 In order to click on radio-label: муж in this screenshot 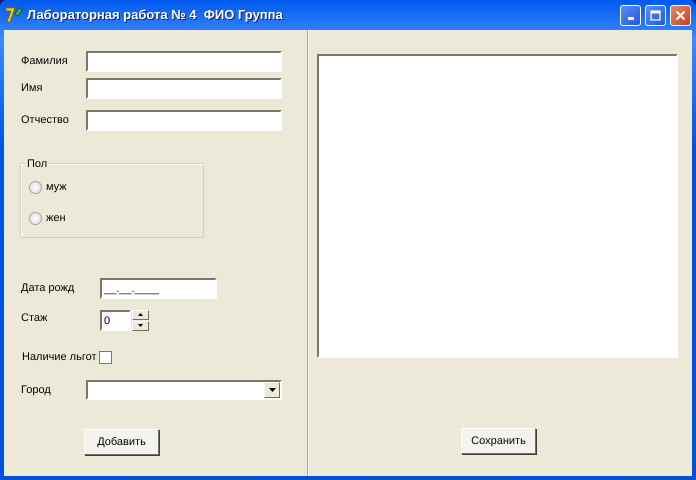, I will do `click(56, 187)`.